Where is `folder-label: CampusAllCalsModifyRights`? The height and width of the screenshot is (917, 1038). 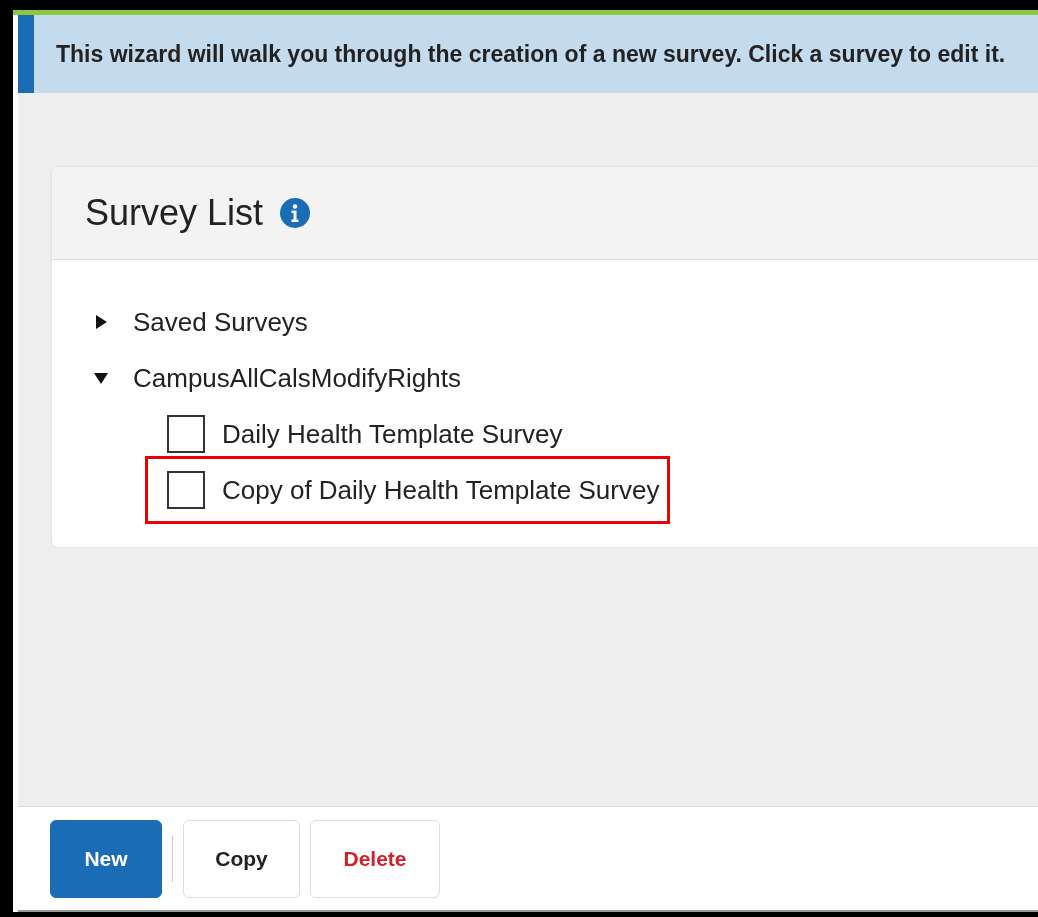
folder-label: CampusAllCalsModifyRights is located at coordinates (297, 378).